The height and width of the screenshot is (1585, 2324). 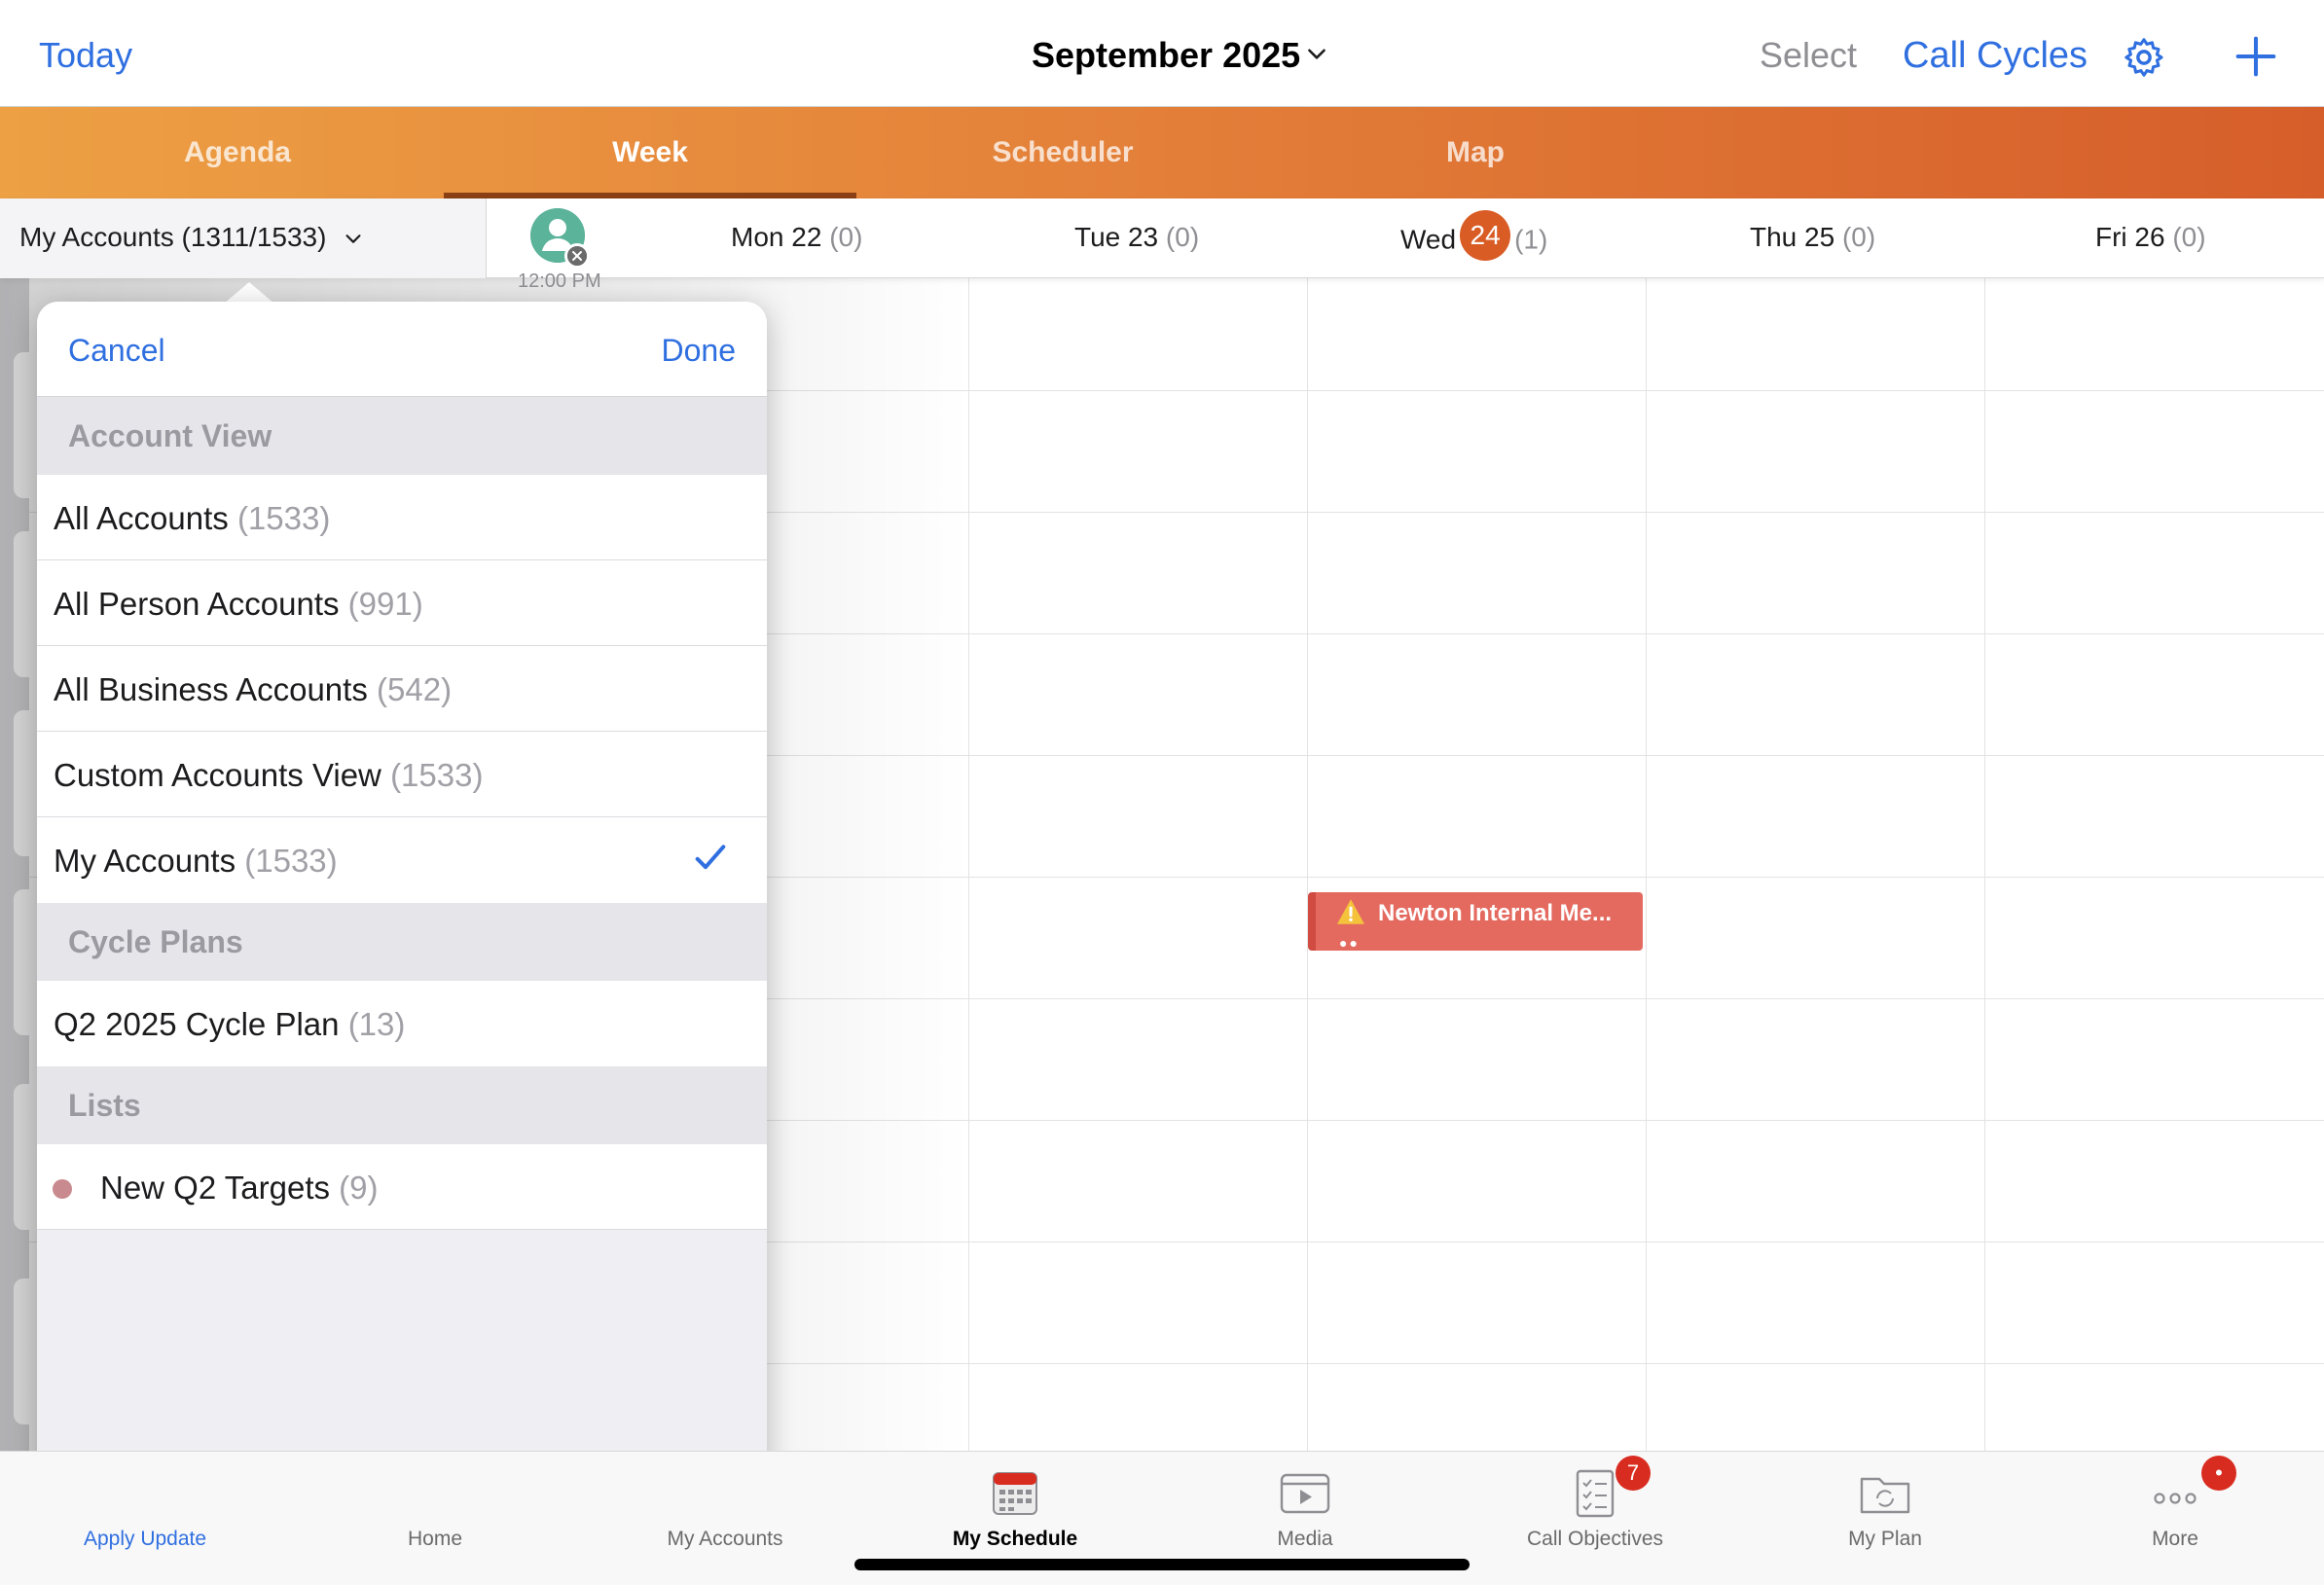 What do you see at coordinates (1062, 152) in the screenshot?
I see `tab-scheduler: Scheduler` at bounding box center [1062, 152].